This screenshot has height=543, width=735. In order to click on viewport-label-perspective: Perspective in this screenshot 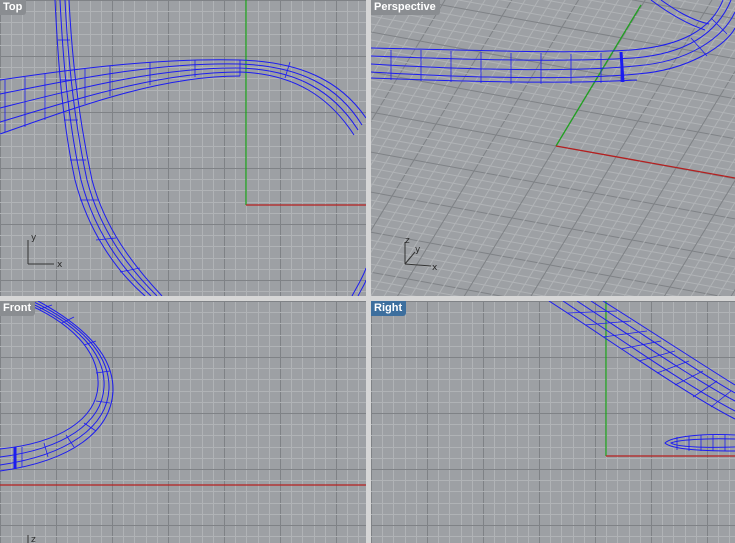, I will do `click(405, 7)`.